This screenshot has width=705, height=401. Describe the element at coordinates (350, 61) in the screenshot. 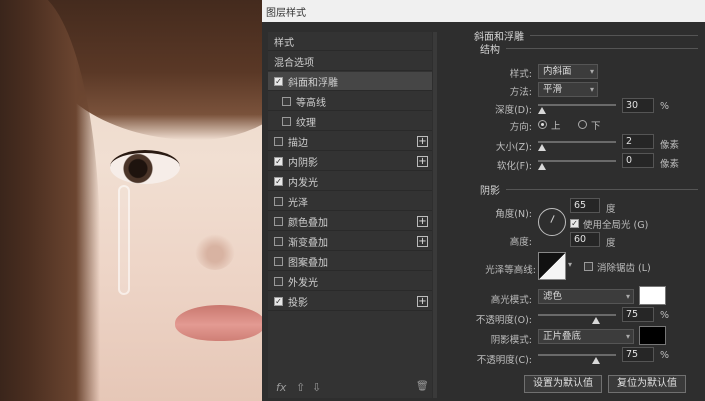

I see `style-list-item: 混合选项` at that location.